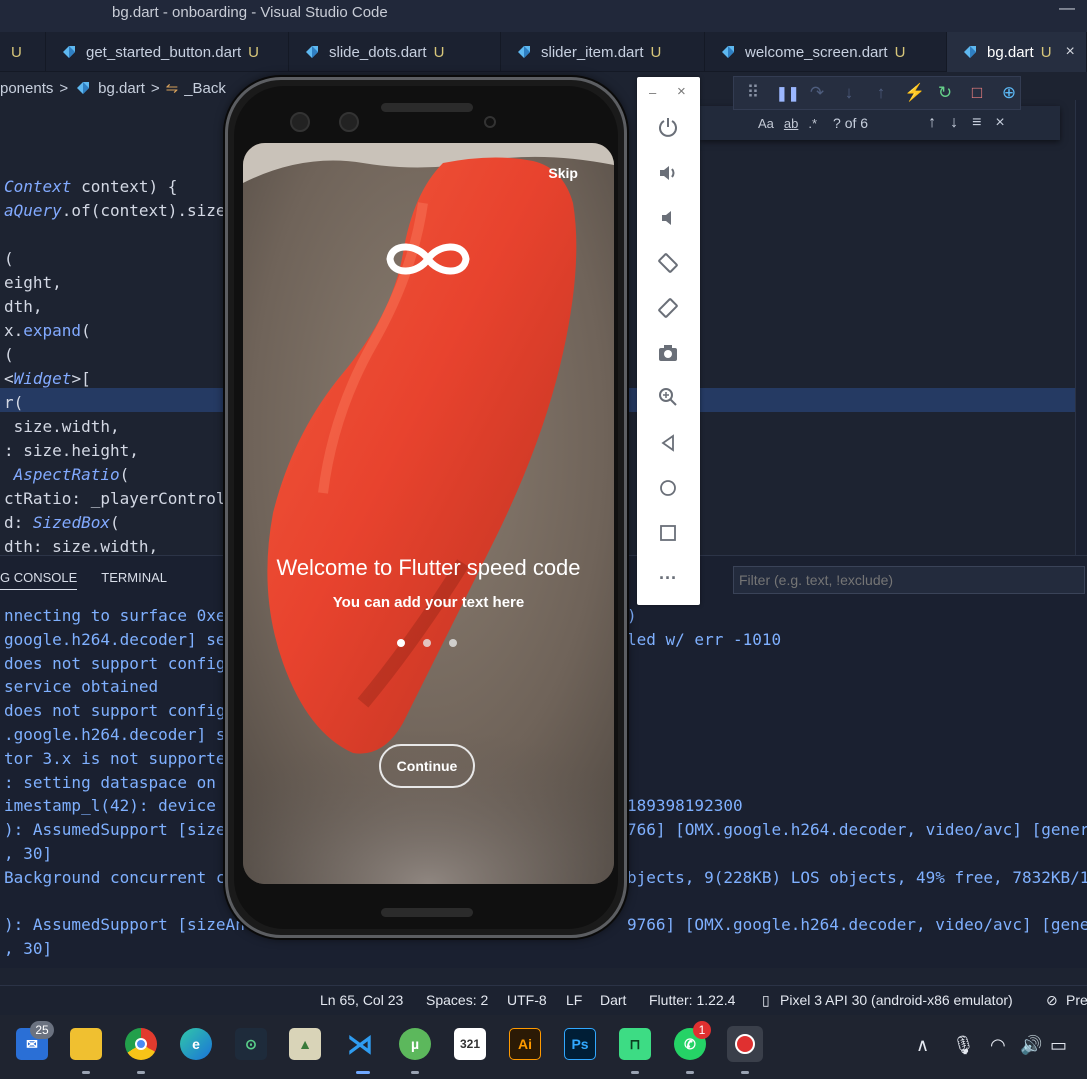 Image resolution: width=1087 pixels, height=1079 pixels. Describe the element at coordinates (977, 93) in the screenshot. I see `stop-icon: □` at that location.